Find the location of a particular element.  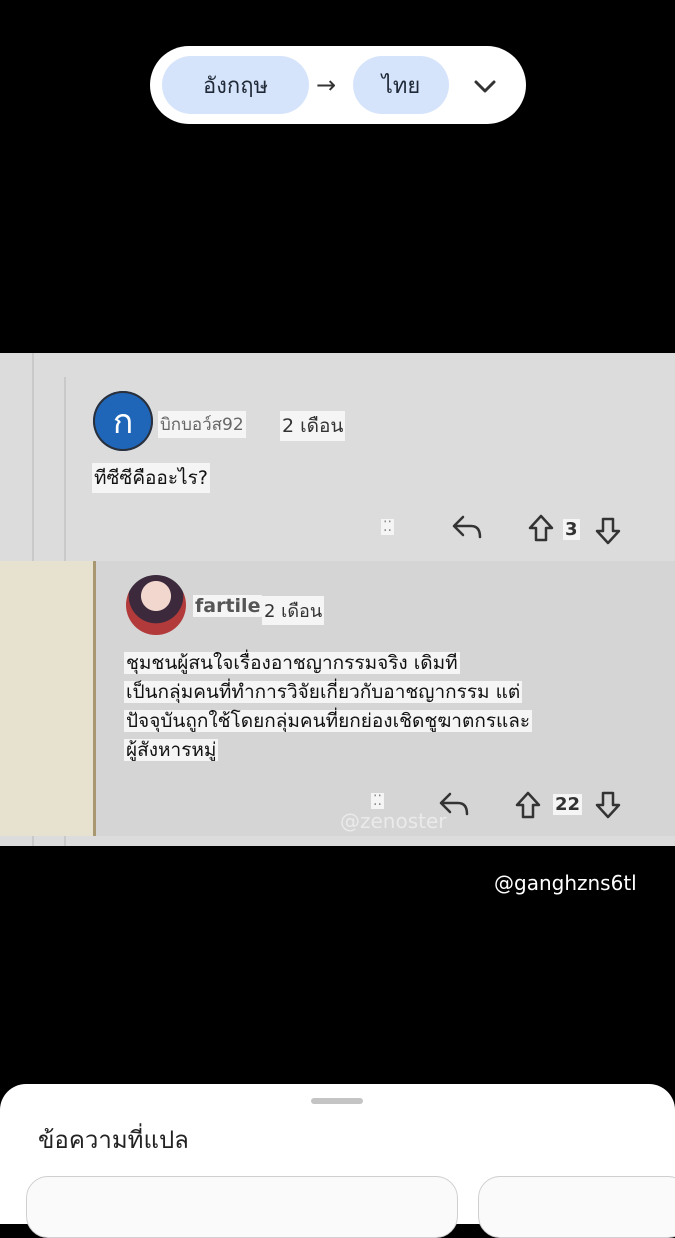

tiktok-watermark: @ganghzns6tl is located at coordinates (565, 883).